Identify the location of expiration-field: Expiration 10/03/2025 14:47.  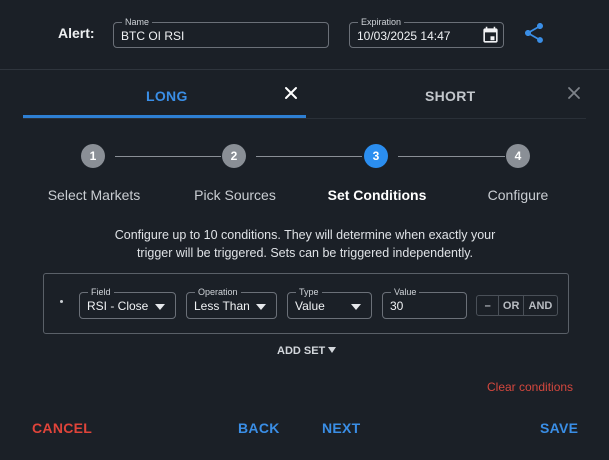
(426, 32).